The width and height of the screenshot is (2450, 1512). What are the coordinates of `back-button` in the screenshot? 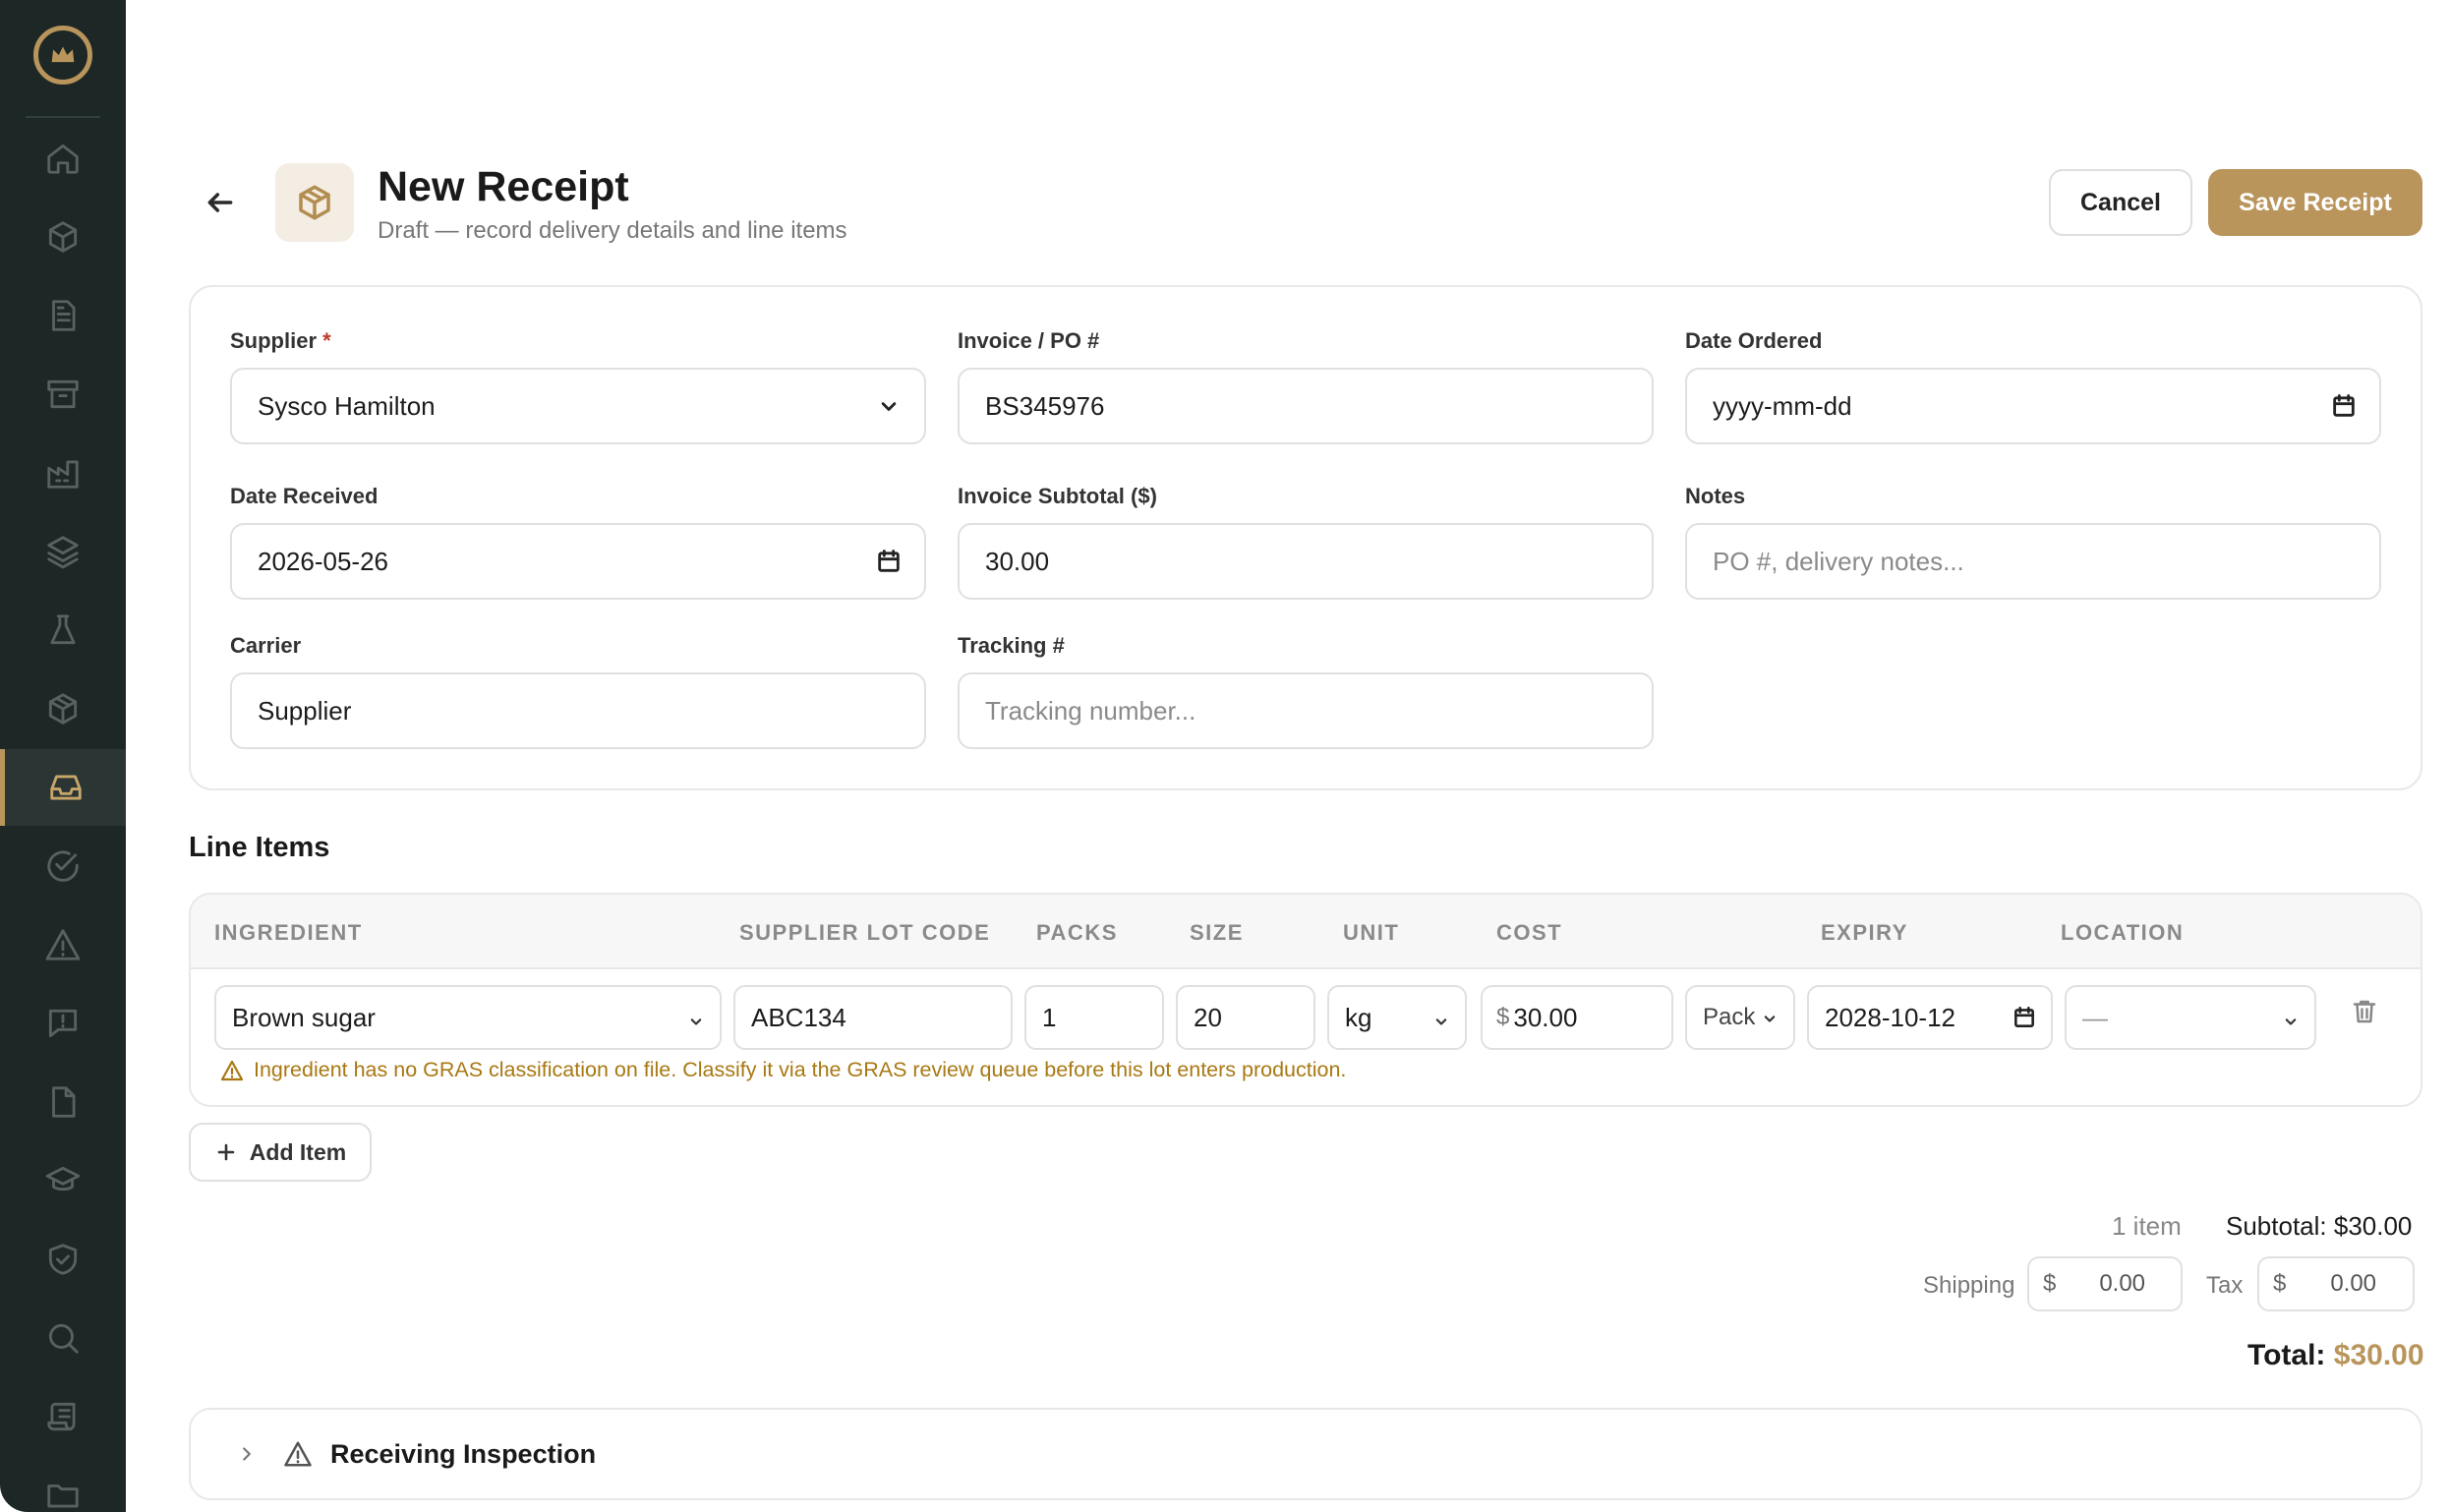 It's located at (220, 202).